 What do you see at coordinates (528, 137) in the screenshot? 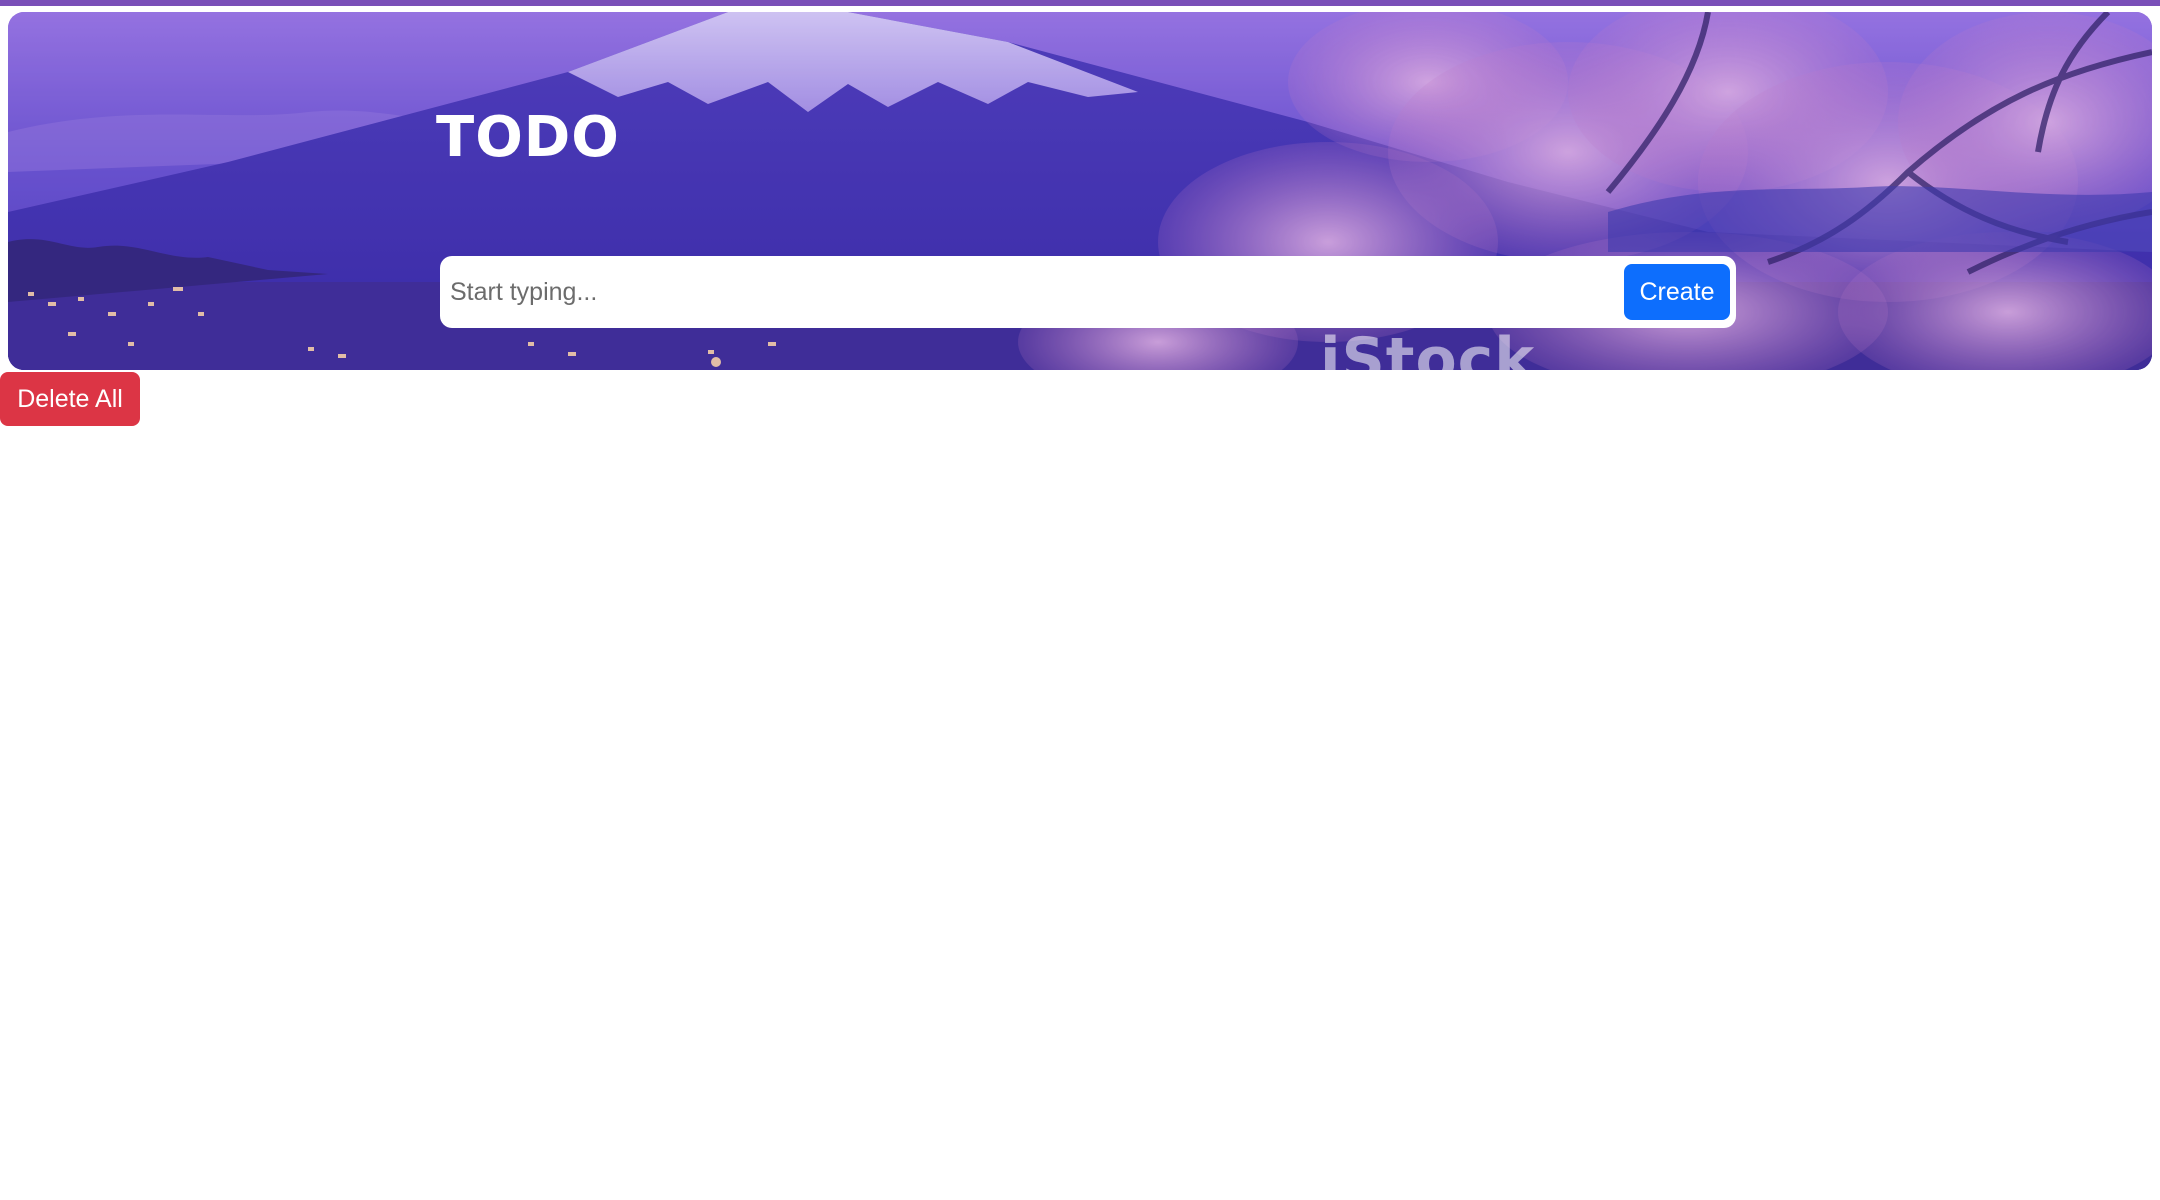
I see `page-title: TODO` at bounding box center [528, 137].